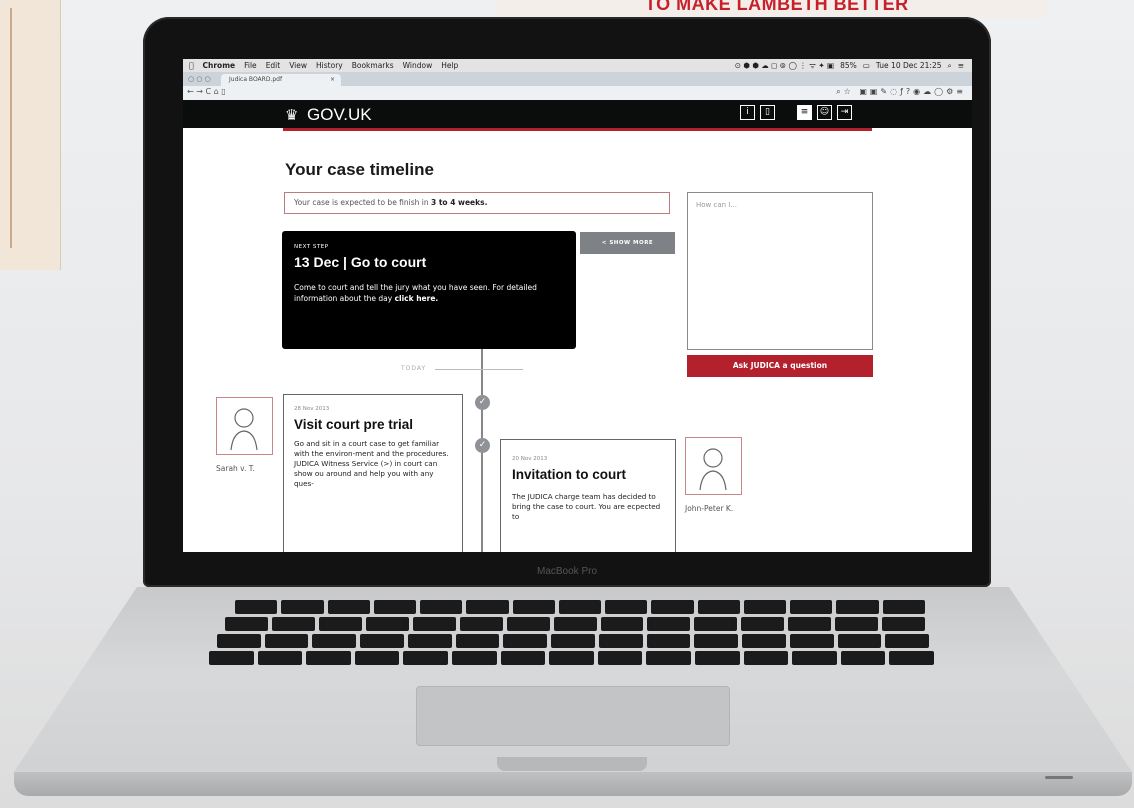 This screenshot has height=808, width=1134. Describe the element at coordinates (298, 65) in the screenshot. I see `menu-view: View` at that location.